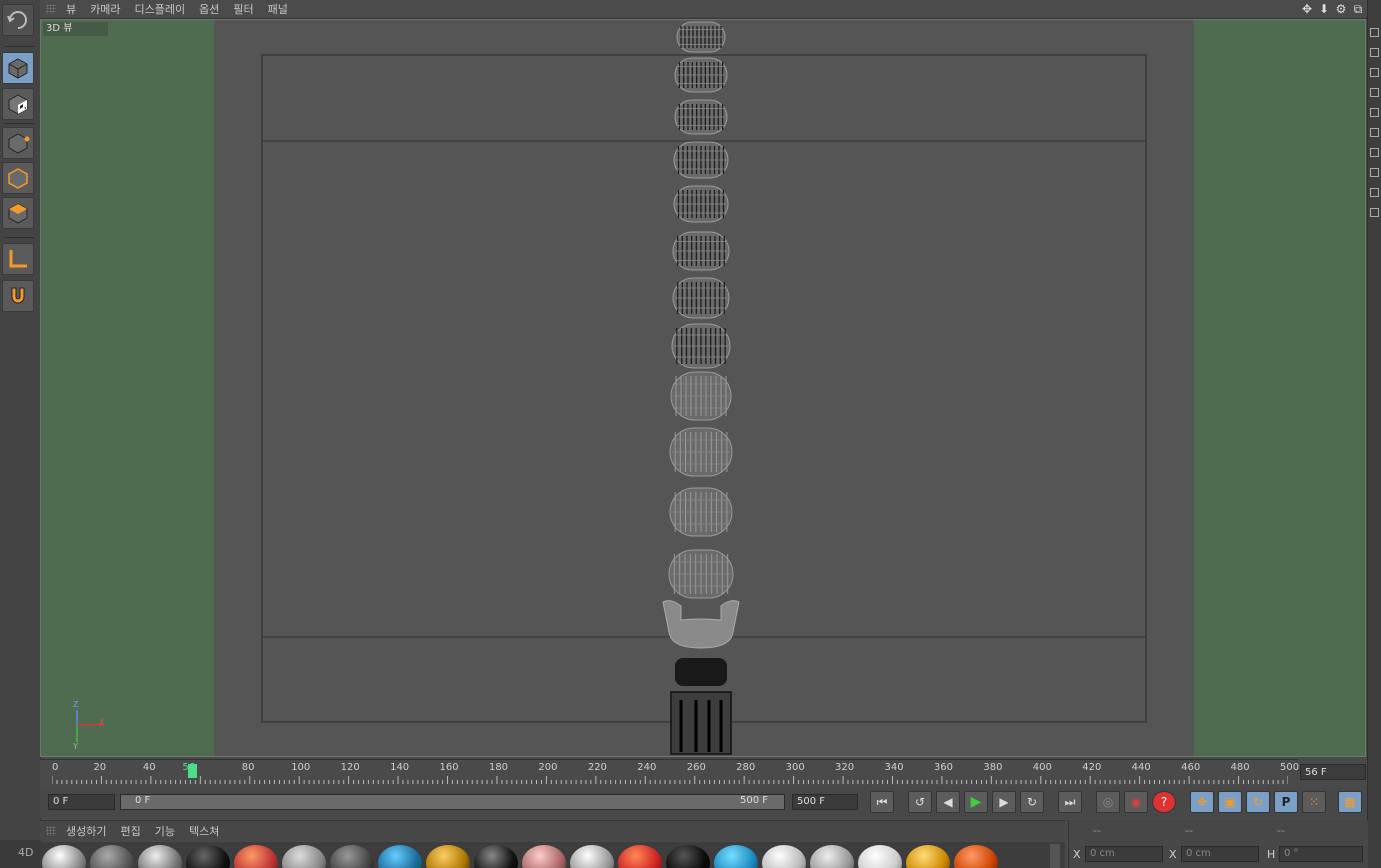 The width and height of the screenshot is (1381, 868). Describe the element at coordinates (209, 9) in the screenshot. I see `menu-options: 옵션` at that location.